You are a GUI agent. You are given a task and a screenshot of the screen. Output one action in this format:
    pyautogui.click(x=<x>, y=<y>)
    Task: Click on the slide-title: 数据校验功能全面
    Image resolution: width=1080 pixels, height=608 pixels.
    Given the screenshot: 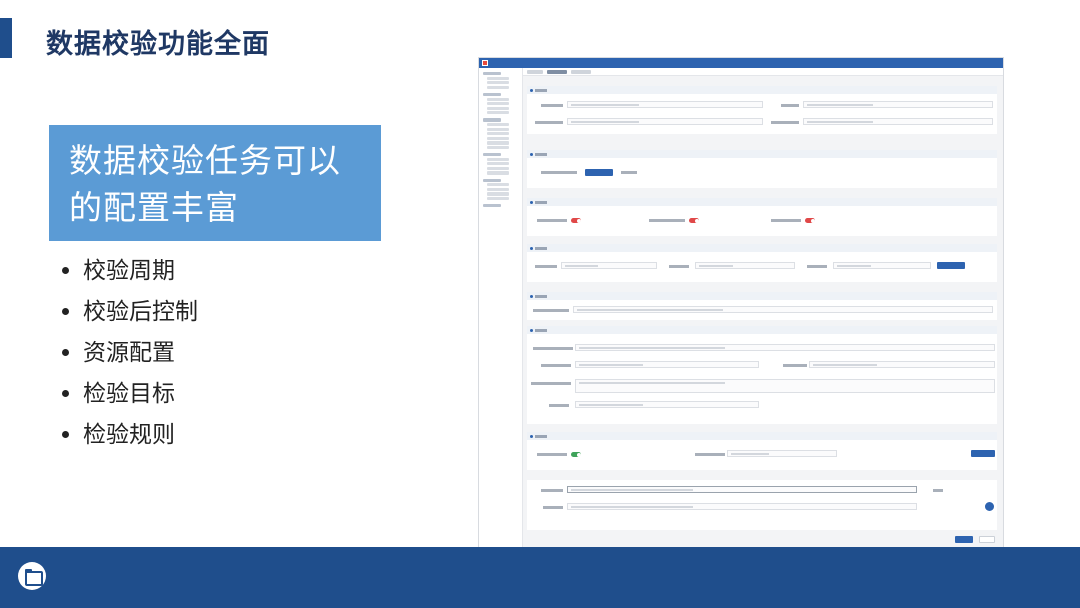 What is the action you would take?
    pyautogui.click(x=158, y=44)
    